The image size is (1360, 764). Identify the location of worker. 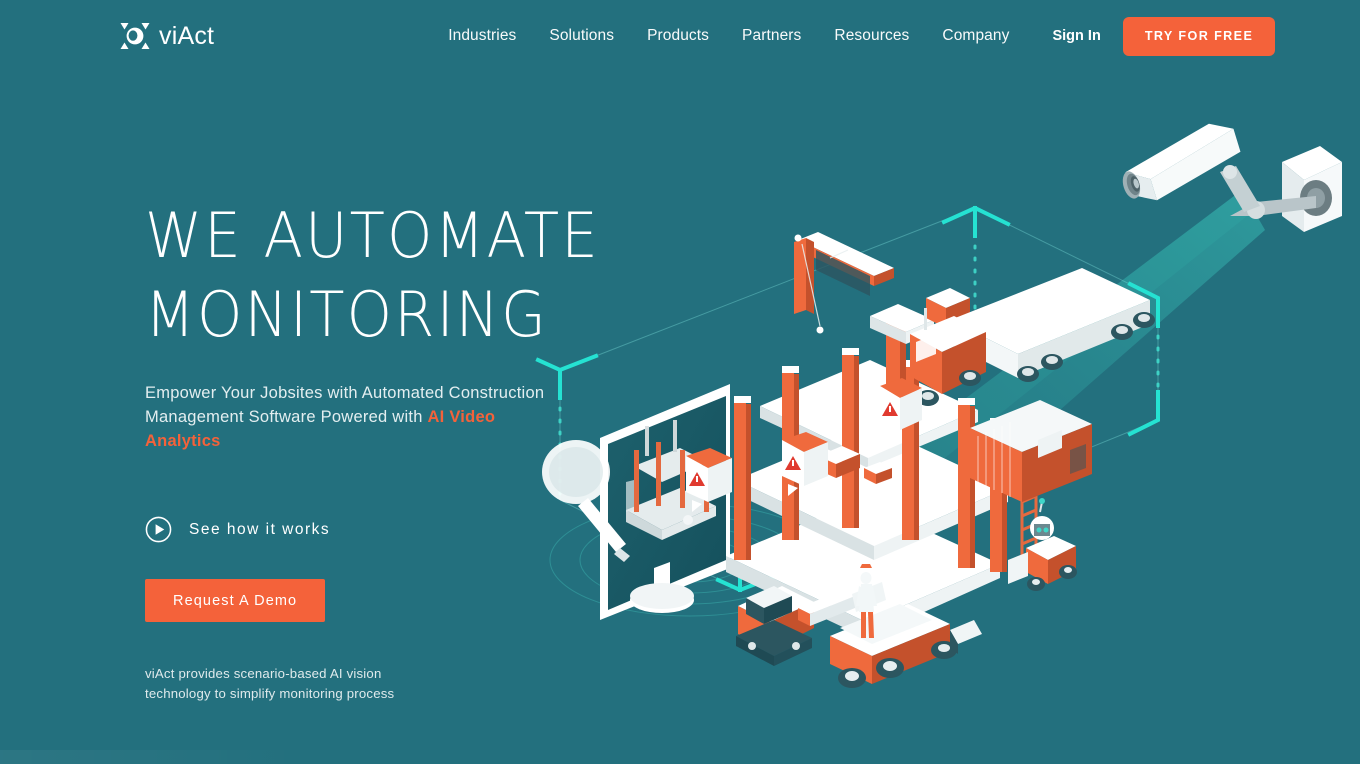
(866, 601).